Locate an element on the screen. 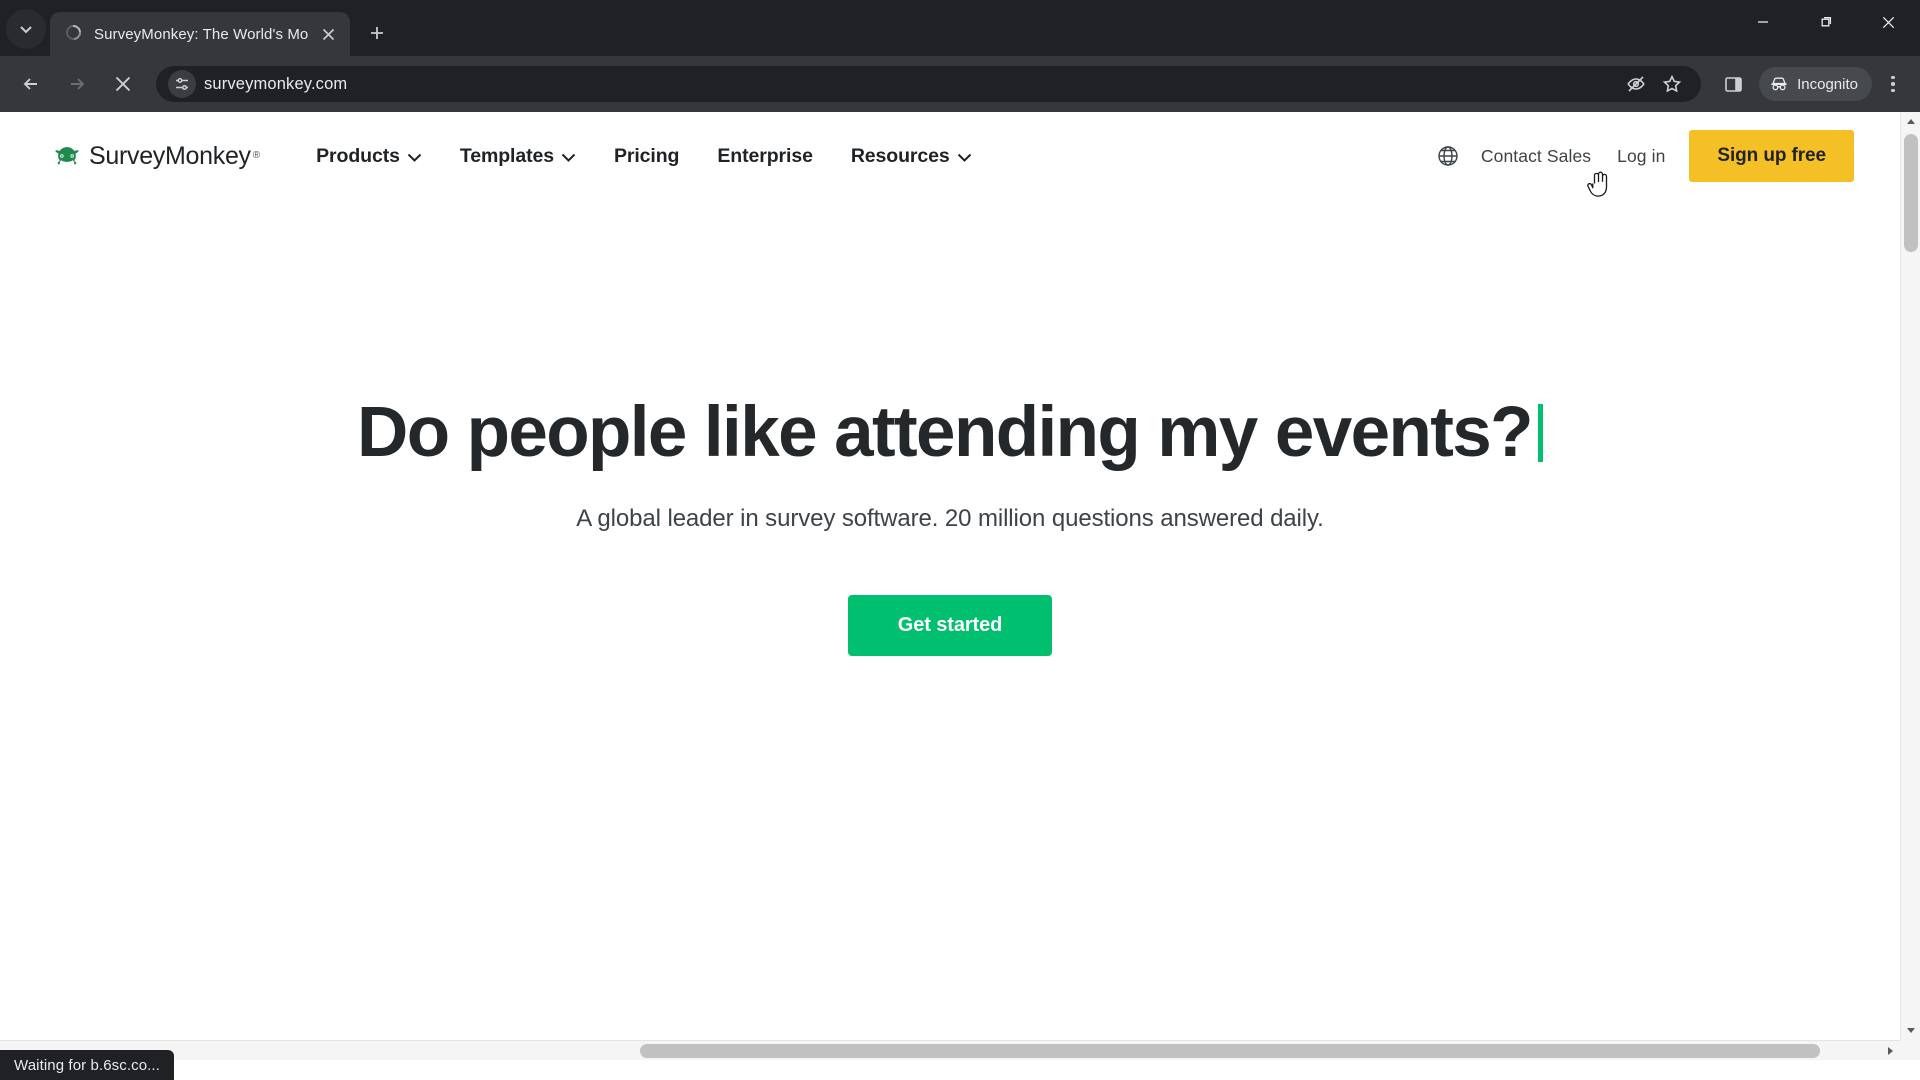  restore-icon is located at coordinates (1826, 21).